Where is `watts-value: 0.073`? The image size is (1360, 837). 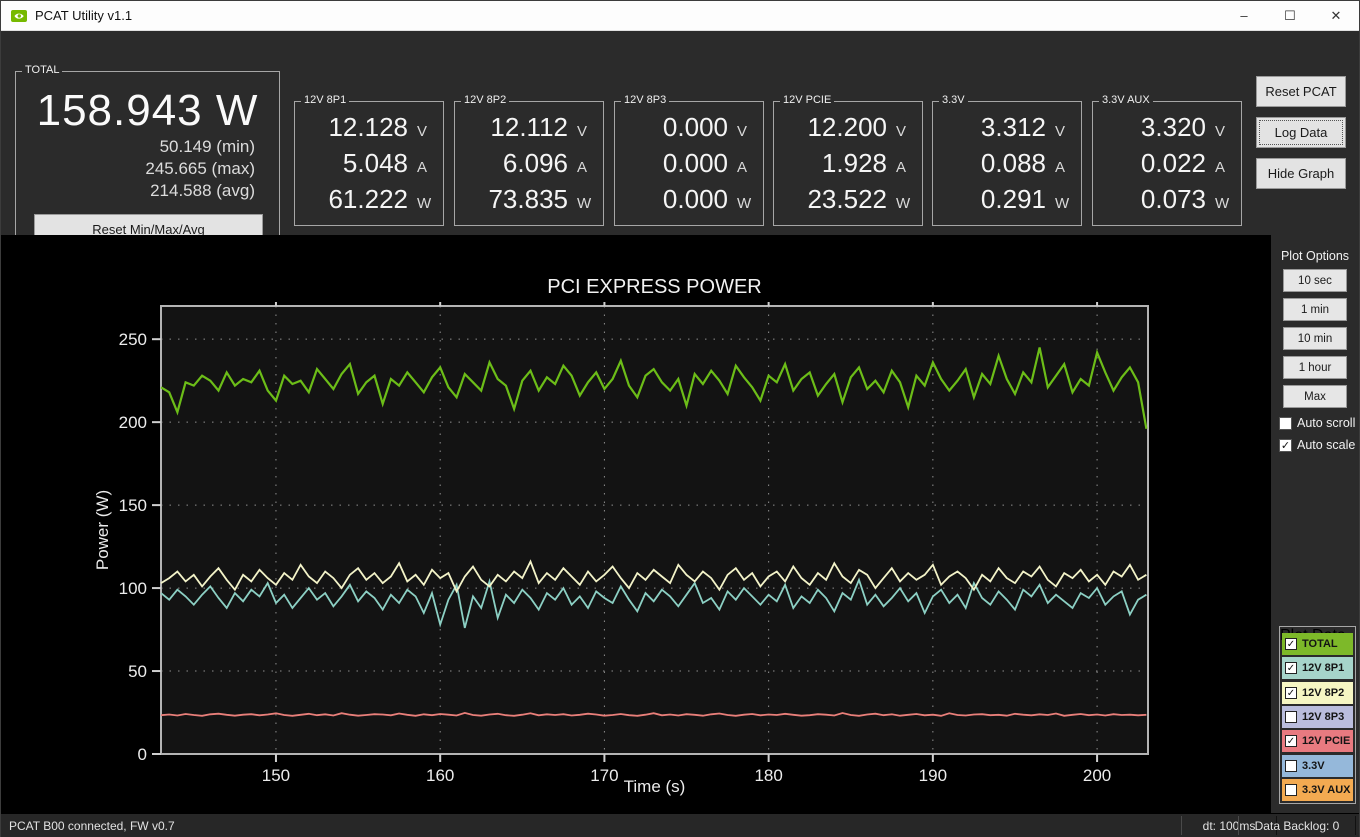
watts-value: 0.073 is located at coordinates (1173, 198).